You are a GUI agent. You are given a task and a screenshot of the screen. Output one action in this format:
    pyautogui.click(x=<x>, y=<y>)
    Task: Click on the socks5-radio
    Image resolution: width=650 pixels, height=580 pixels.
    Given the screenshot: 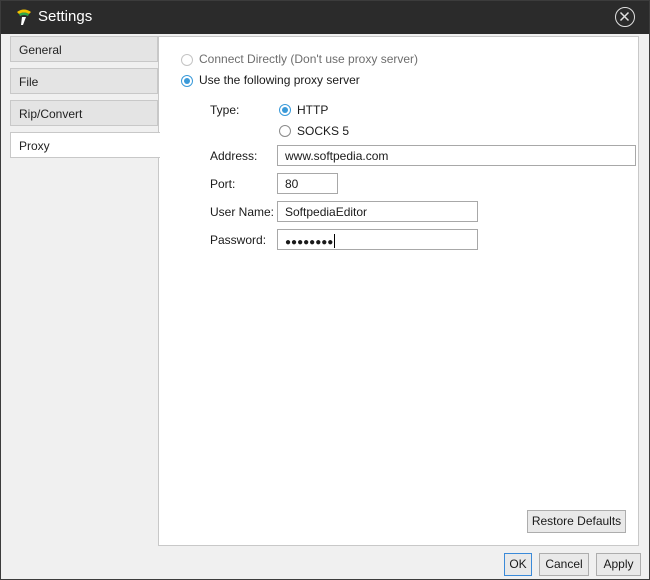 What is the action you would take?
    pyautogui.click(x=285, y=131)
    